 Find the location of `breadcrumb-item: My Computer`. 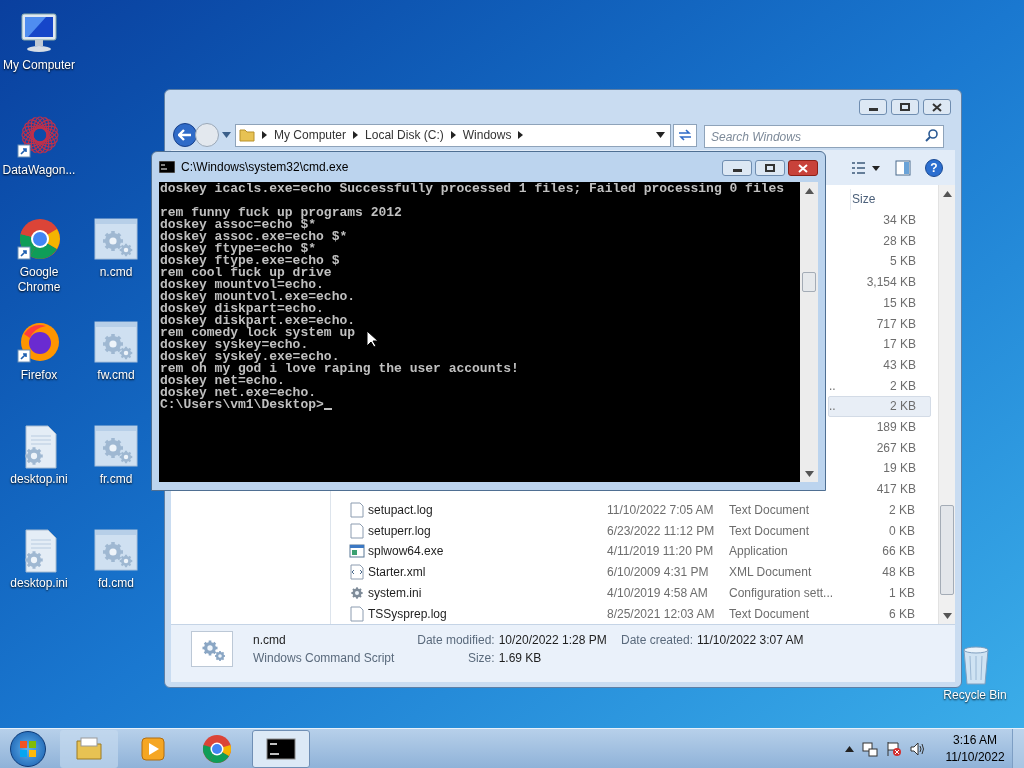

breadcrumb-item: My Computer is located at coordinates (310, 135).